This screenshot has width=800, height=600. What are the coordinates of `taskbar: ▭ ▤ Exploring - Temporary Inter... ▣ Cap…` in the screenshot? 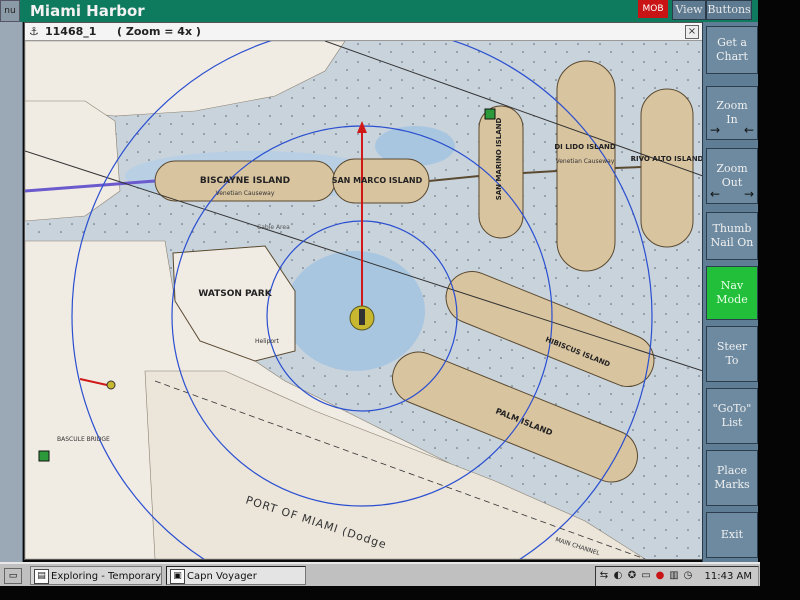 It's located at (380, 575).